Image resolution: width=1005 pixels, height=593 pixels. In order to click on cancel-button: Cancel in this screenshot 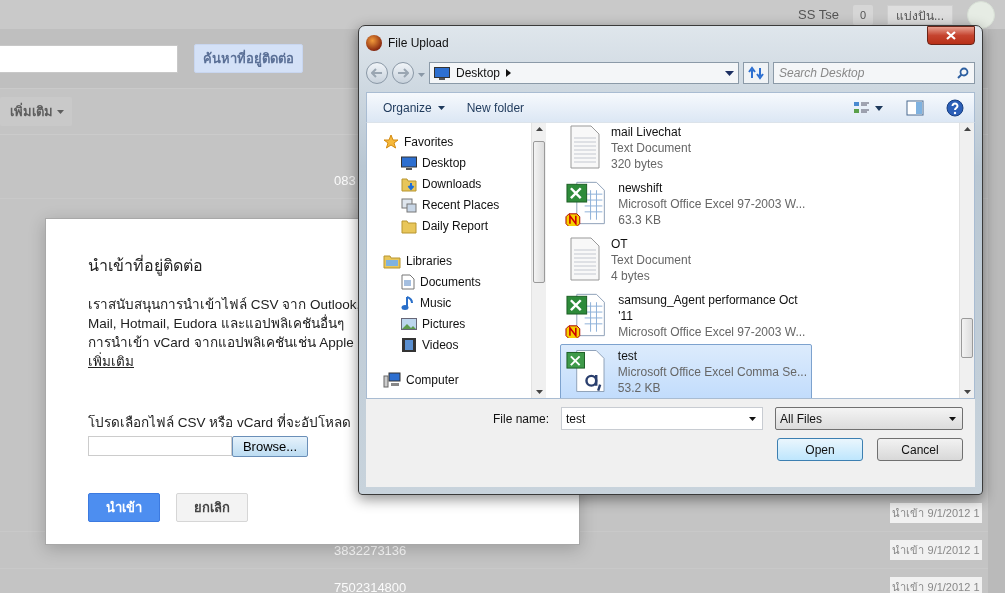, I will do `click(920, 449)`.